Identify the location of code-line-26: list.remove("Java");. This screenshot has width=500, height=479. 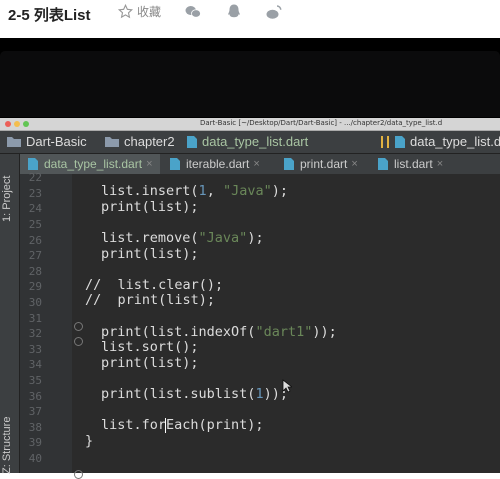
(182, 238).